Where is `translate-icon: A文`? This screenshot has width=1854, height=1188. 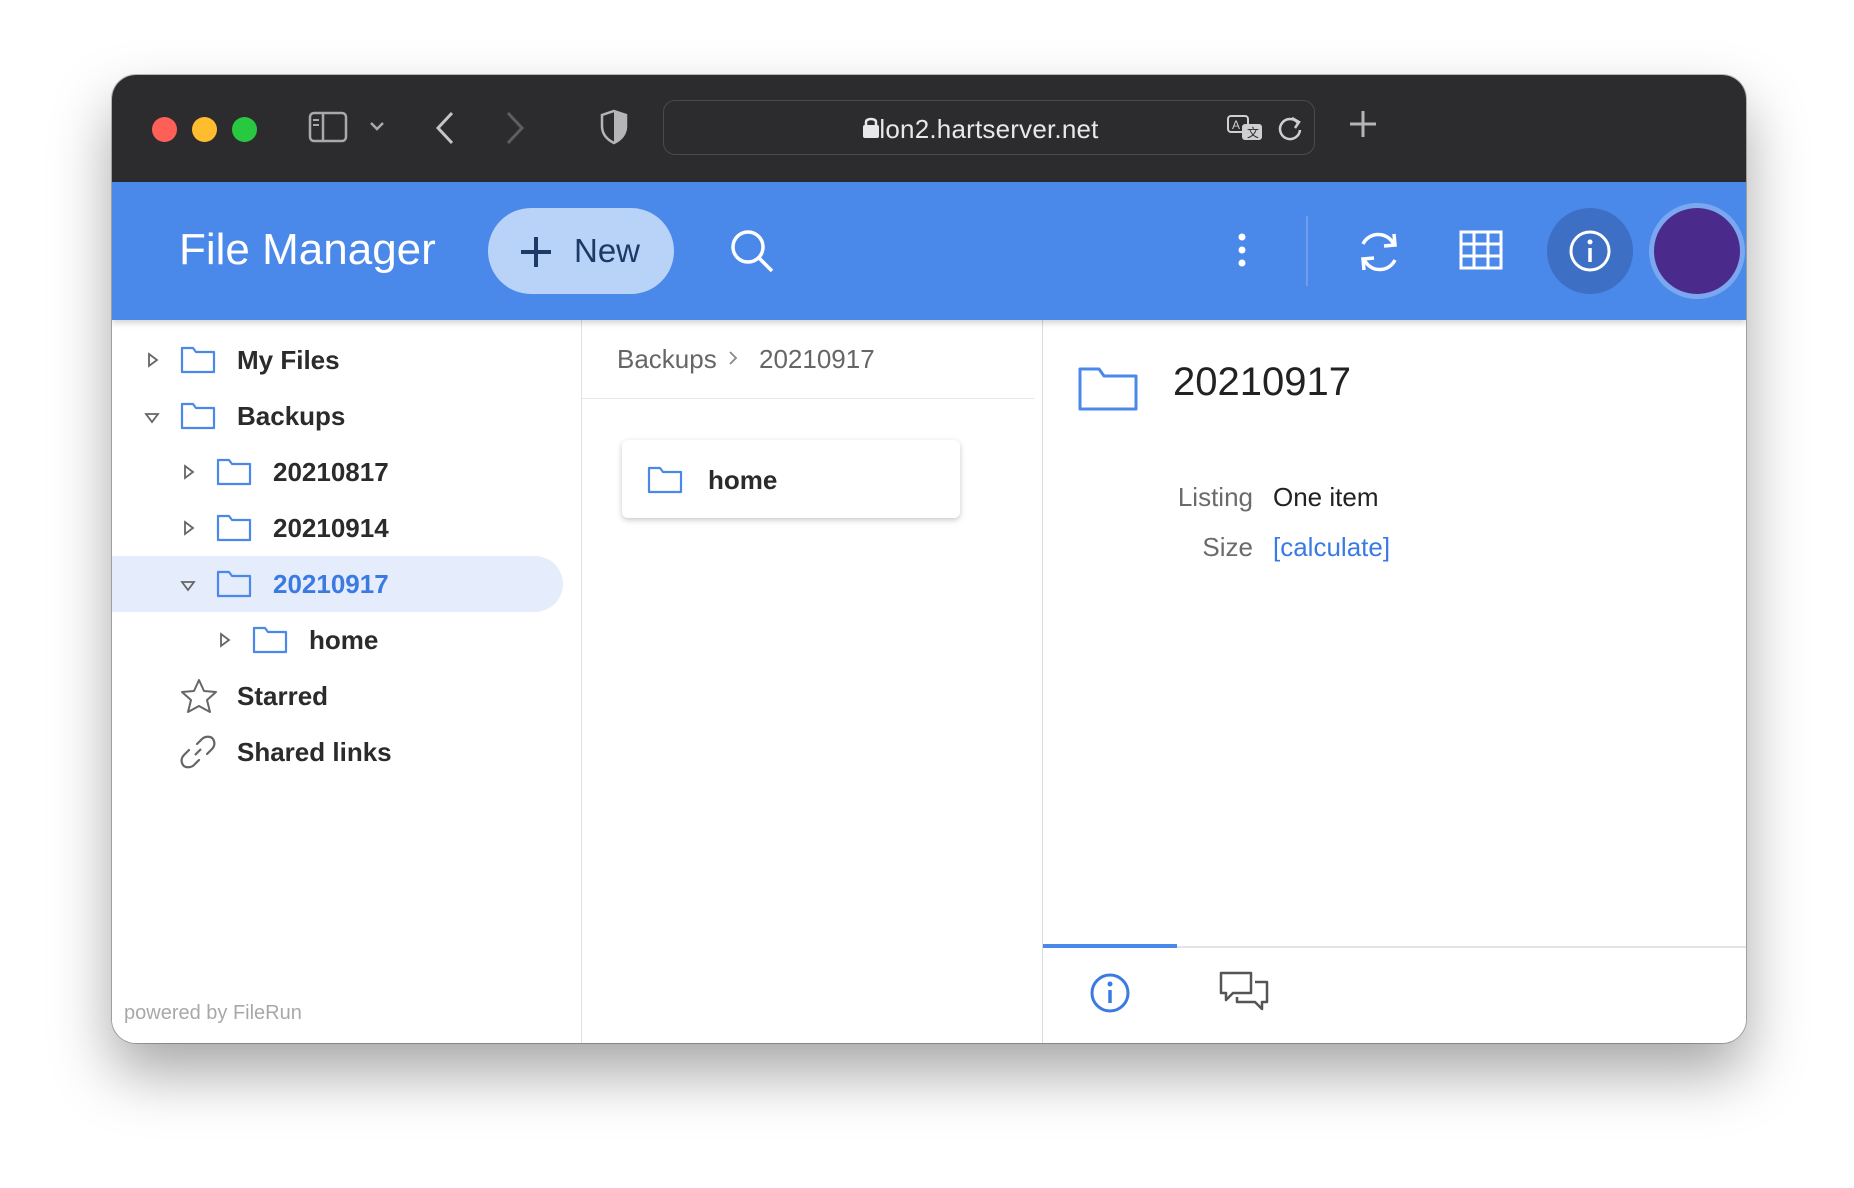
translate-icon: A文 is located at coordinates (1246, 128).